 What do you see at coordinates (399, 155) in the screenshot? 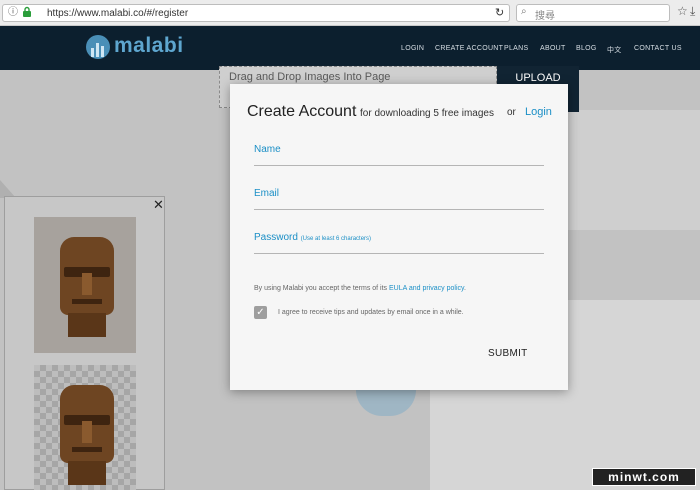
I see `name-field: Name` at bounding box center [399, 155].